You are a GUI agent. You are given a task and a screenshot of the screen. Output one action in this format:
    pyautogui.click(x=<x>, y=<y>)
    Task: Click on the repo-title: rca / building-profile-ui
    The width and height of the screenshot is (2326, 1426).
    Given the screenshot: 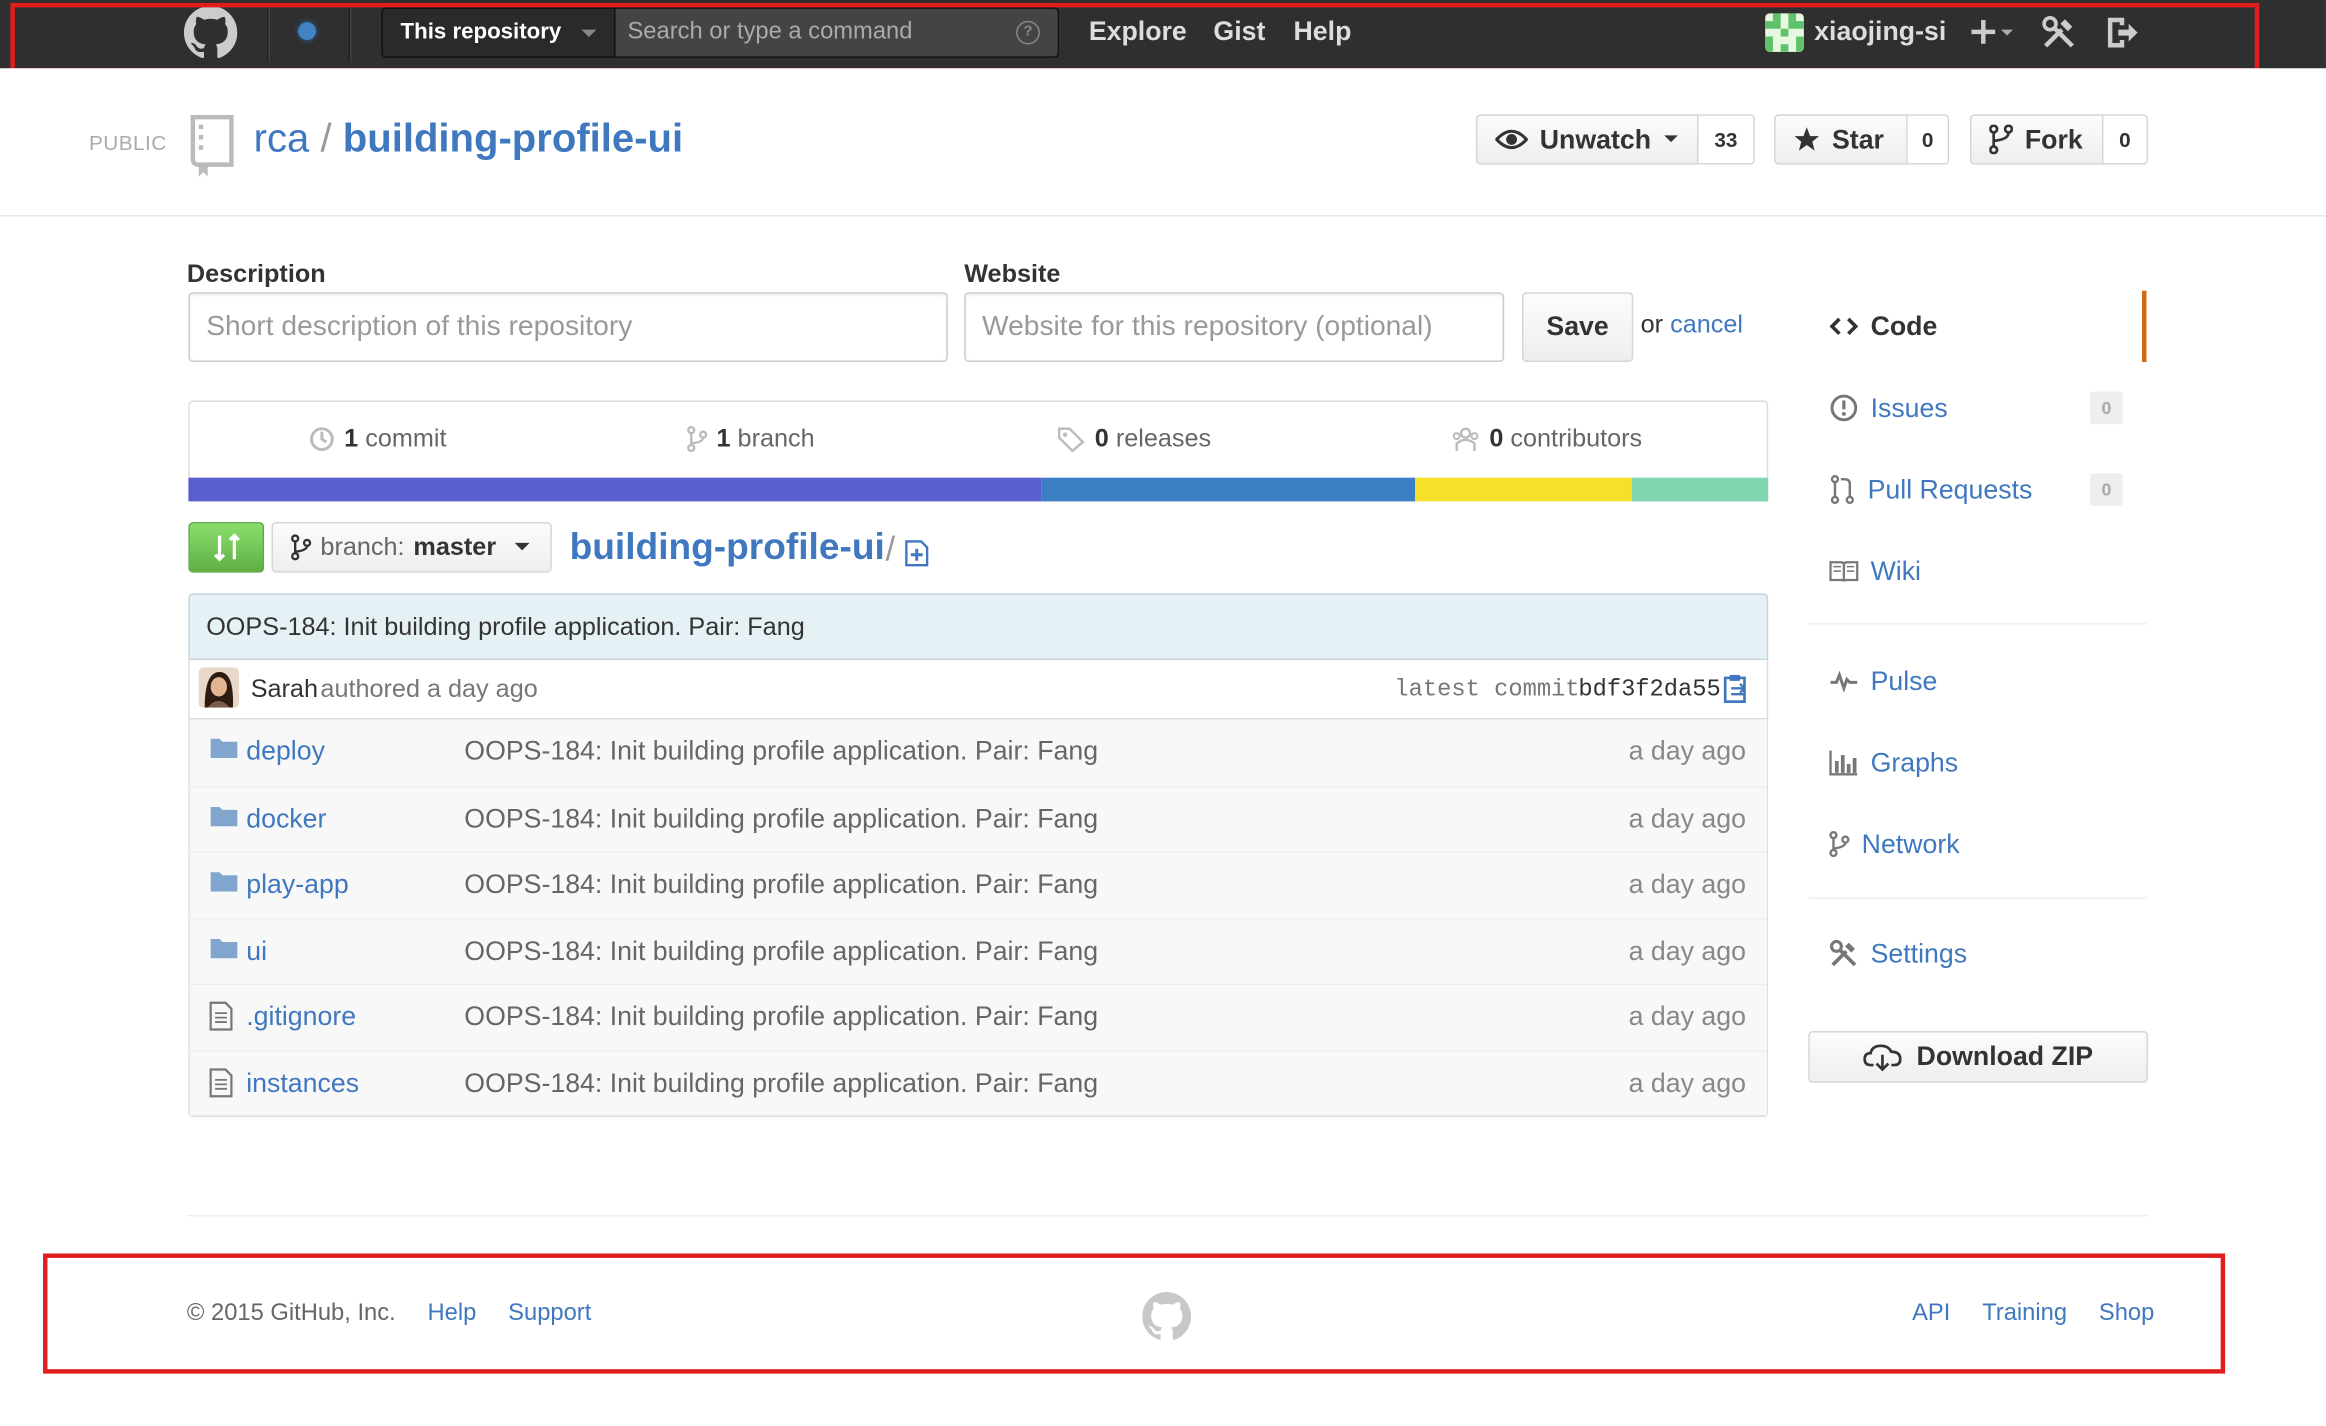 What is the action you would take?
    pyautogui.click(x=468, y=139)
    